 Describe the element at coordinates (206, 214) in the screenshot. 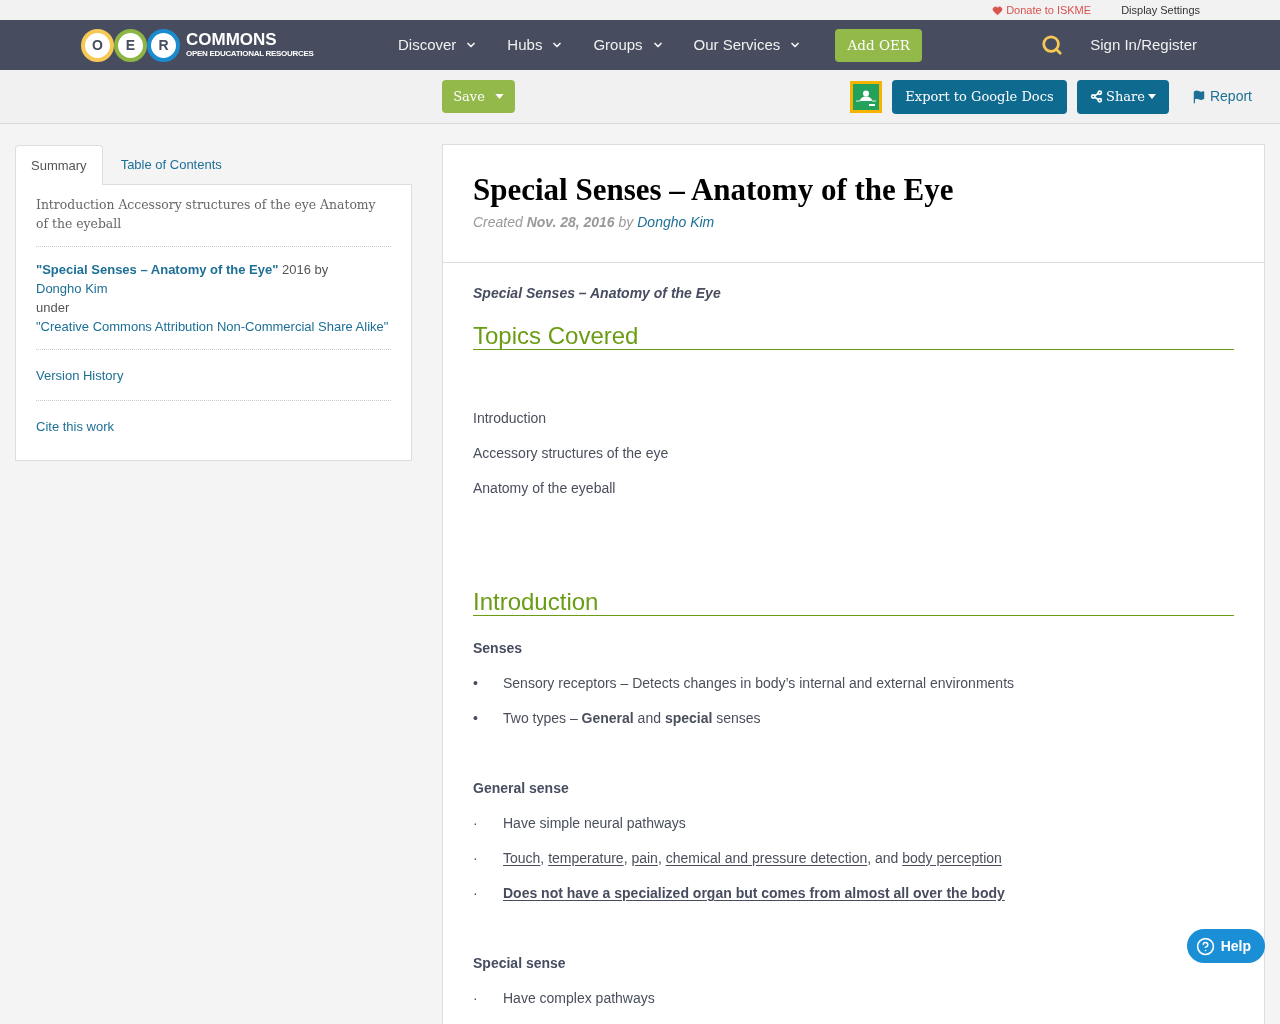

I see `summary-text: Introduction Accessory structures of the eye Anatomy of the eyeball` at that location.